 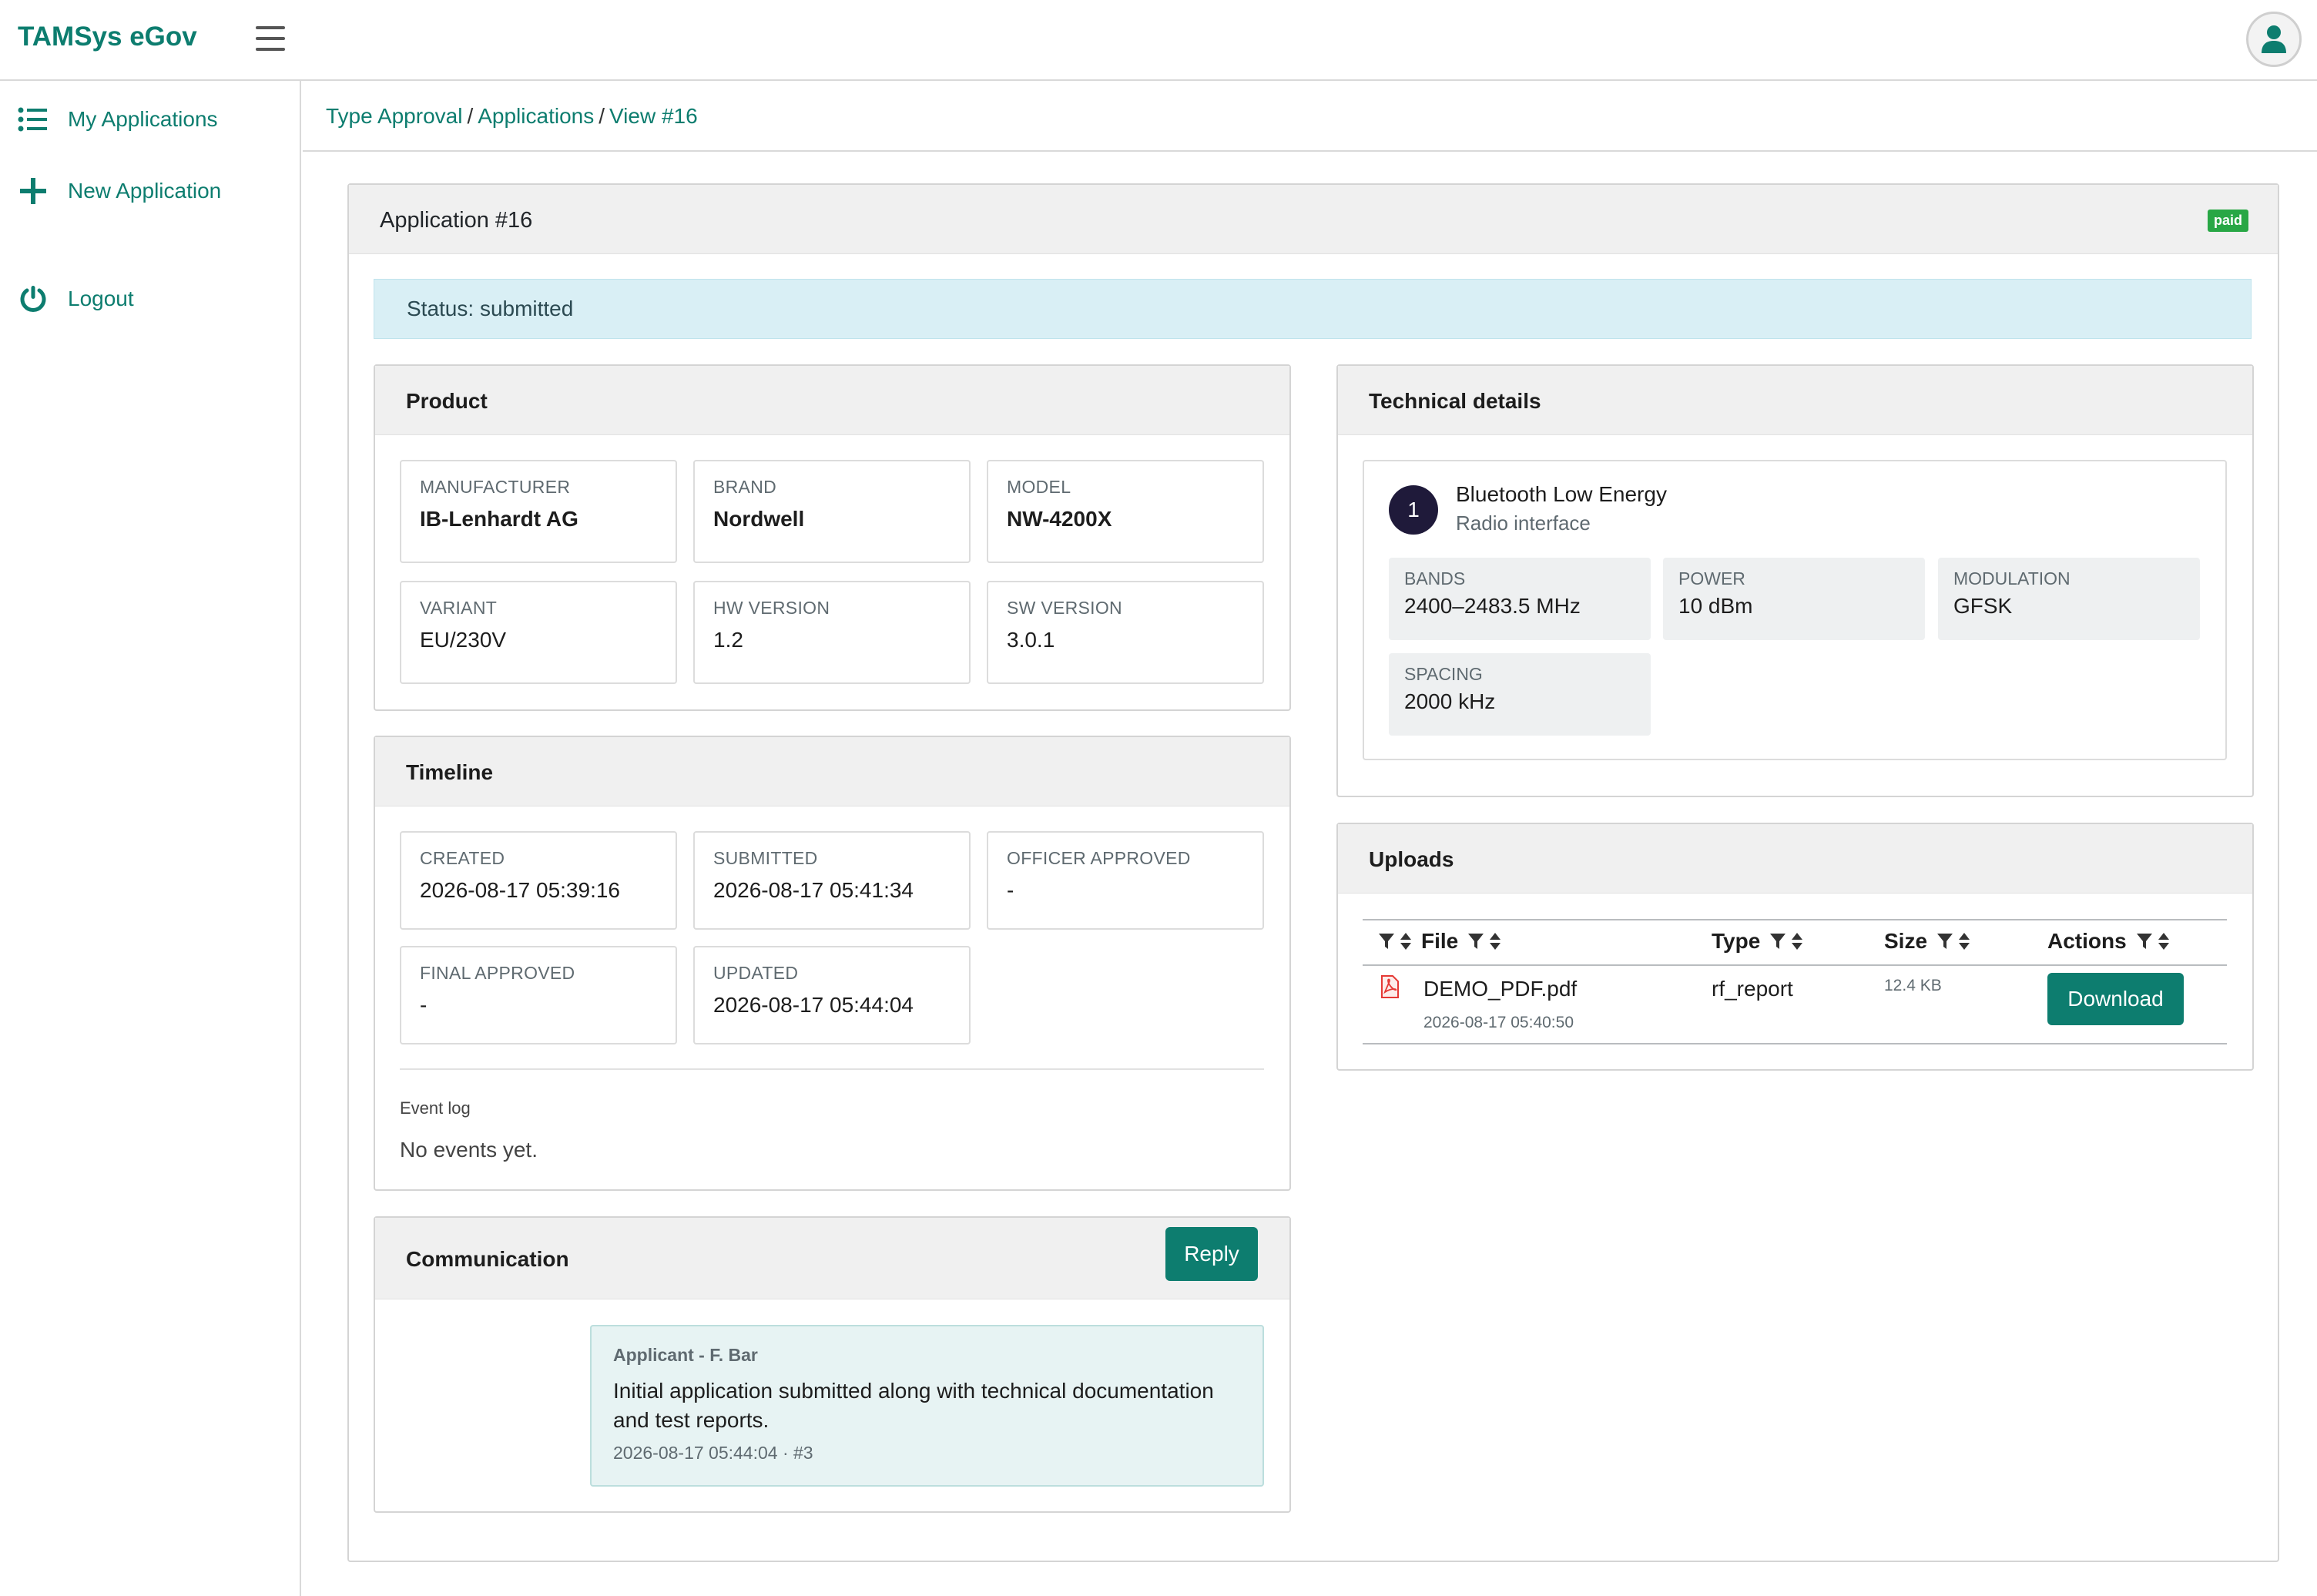 I want to click on message-meta: 2026-08-17 05:44:04 · #3, so click(x=713, y=1453).